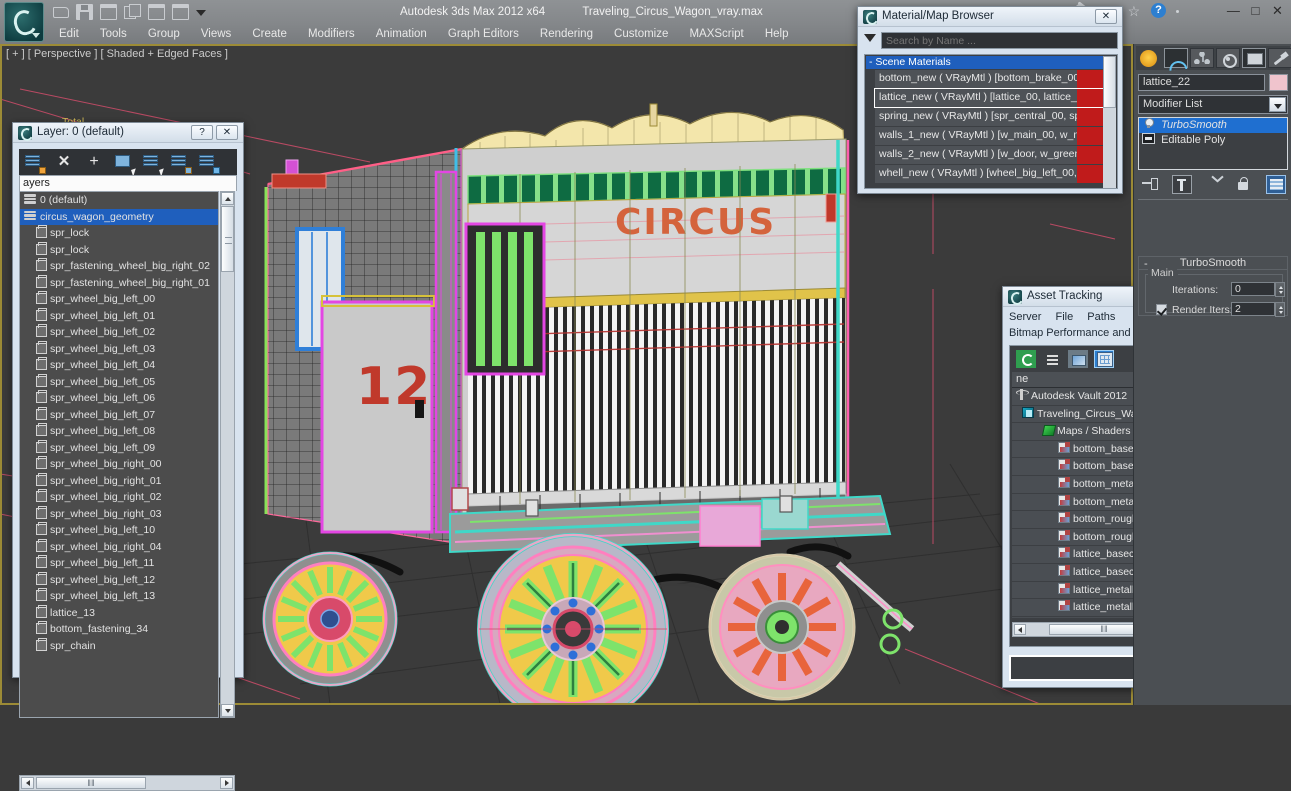  Describe the element at coordinates (1161, 309) in the screenshot. I see `render-iters-checkbox` at that location.